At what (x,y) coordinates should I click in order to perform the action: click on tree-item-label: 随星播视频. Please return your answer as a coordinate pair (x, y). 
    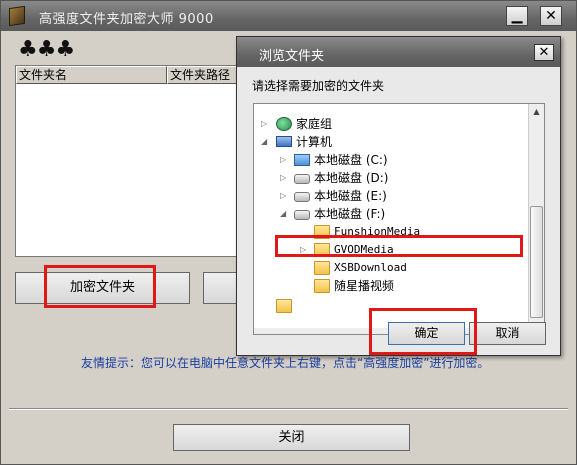
    Looking at the image, I should click on (364, 286).